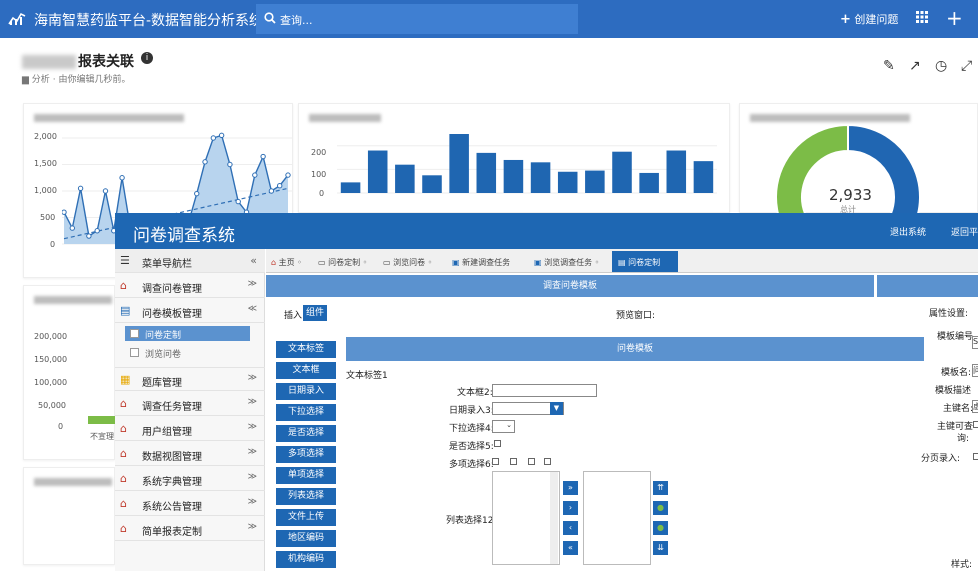  Describe the element at coordinates (497, 443) in the screenshot. I see `yesno-checkbox` at that location.